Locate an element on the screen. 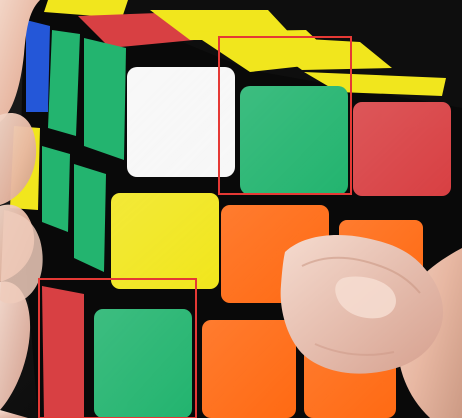 This screenshot has height=418, width=462. blue-sticker is located at coordinates (38, 66).